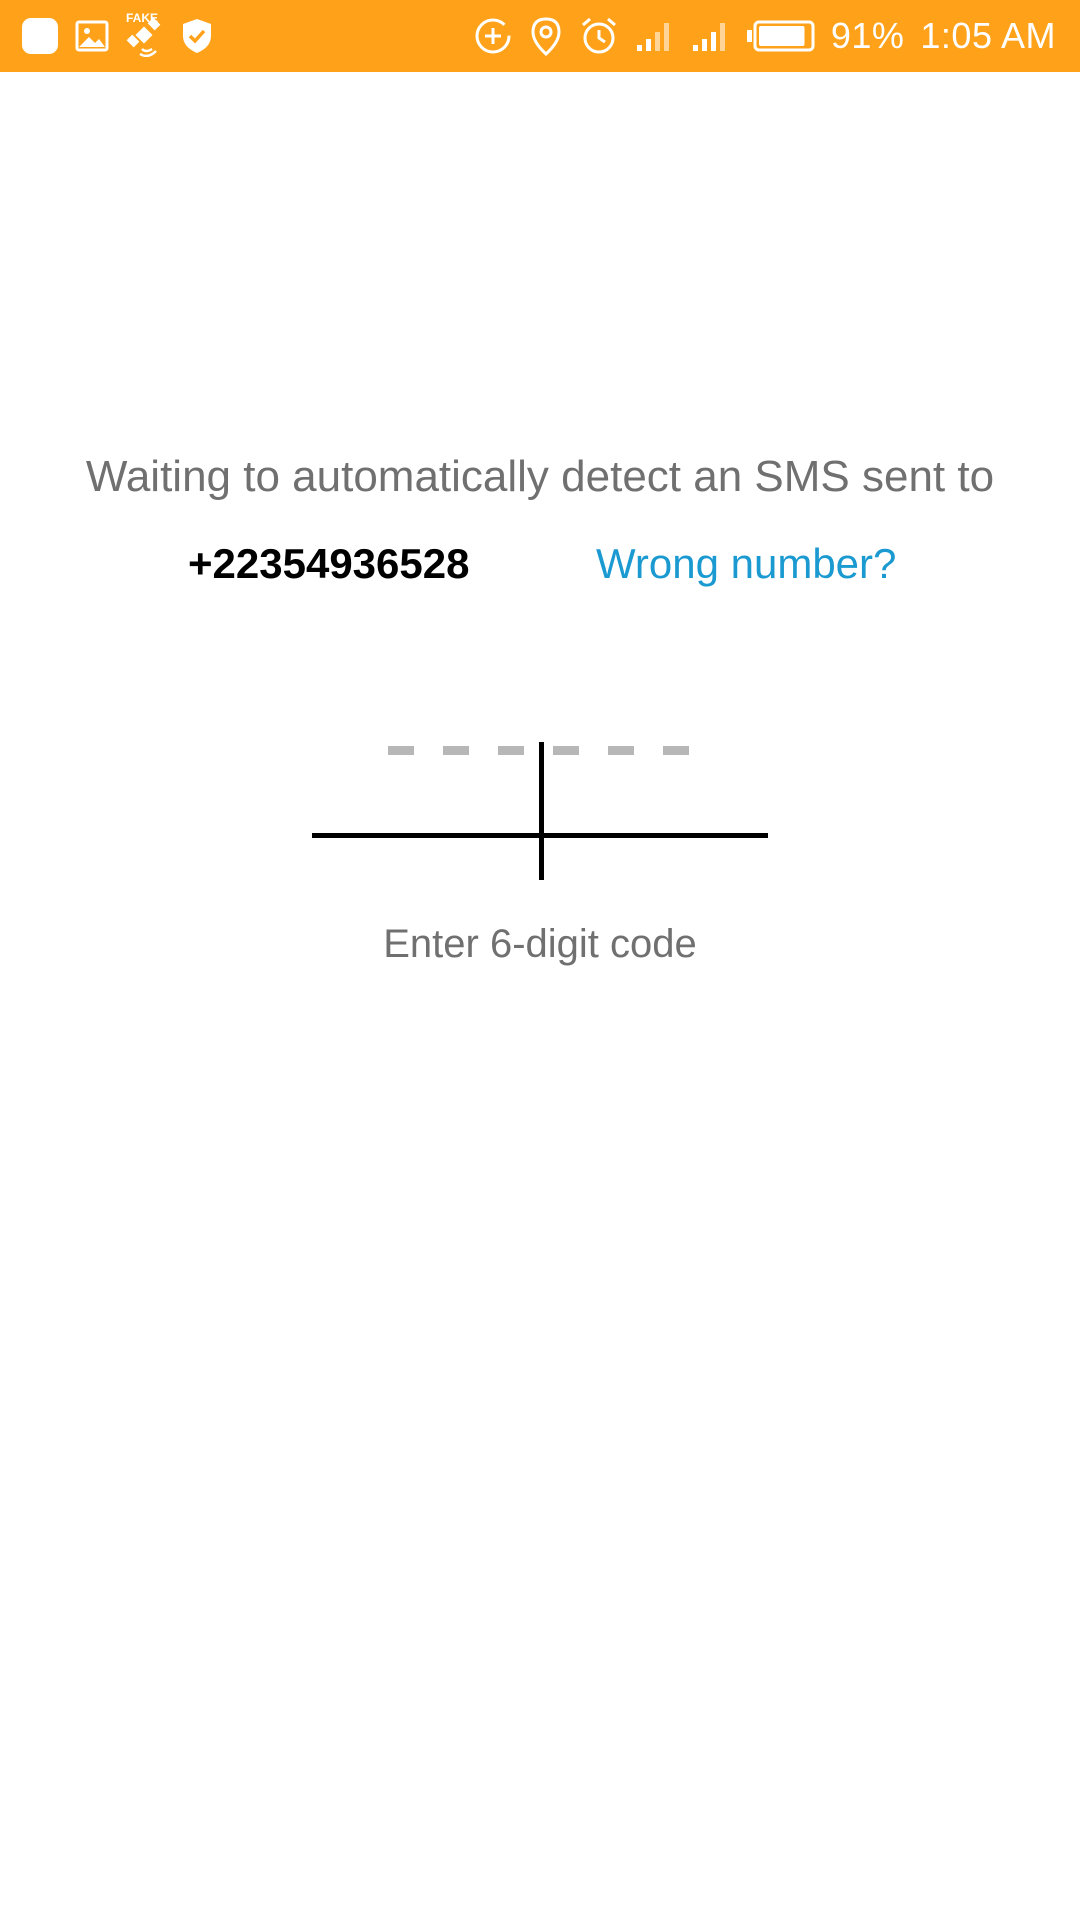 This screenshot has width=1080, height=1920. I want to click on shield-check-icon, so click(197, 36).